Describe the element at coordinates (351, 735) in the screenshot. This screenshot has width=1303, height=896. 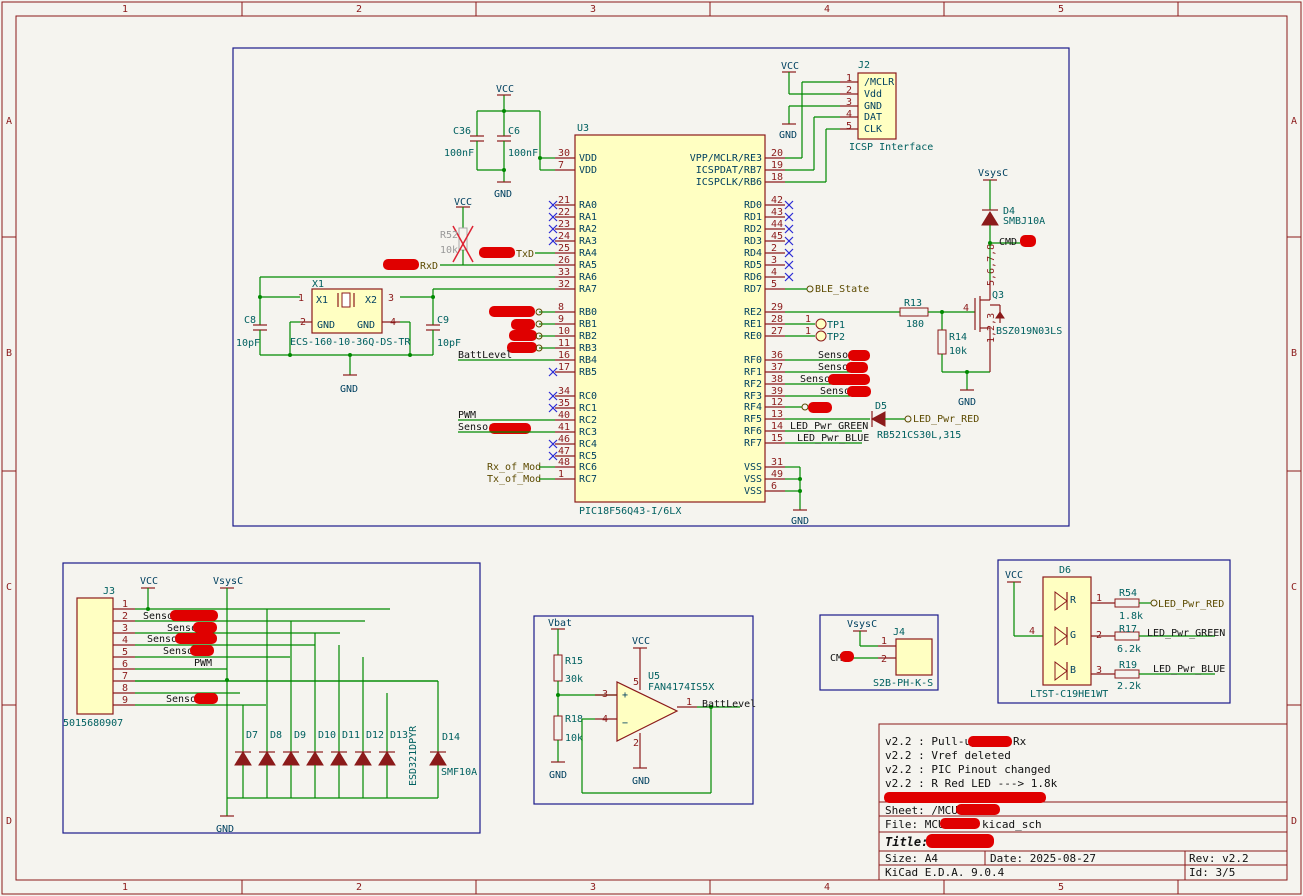
I see `esd-diode-ref: D11` at that location.